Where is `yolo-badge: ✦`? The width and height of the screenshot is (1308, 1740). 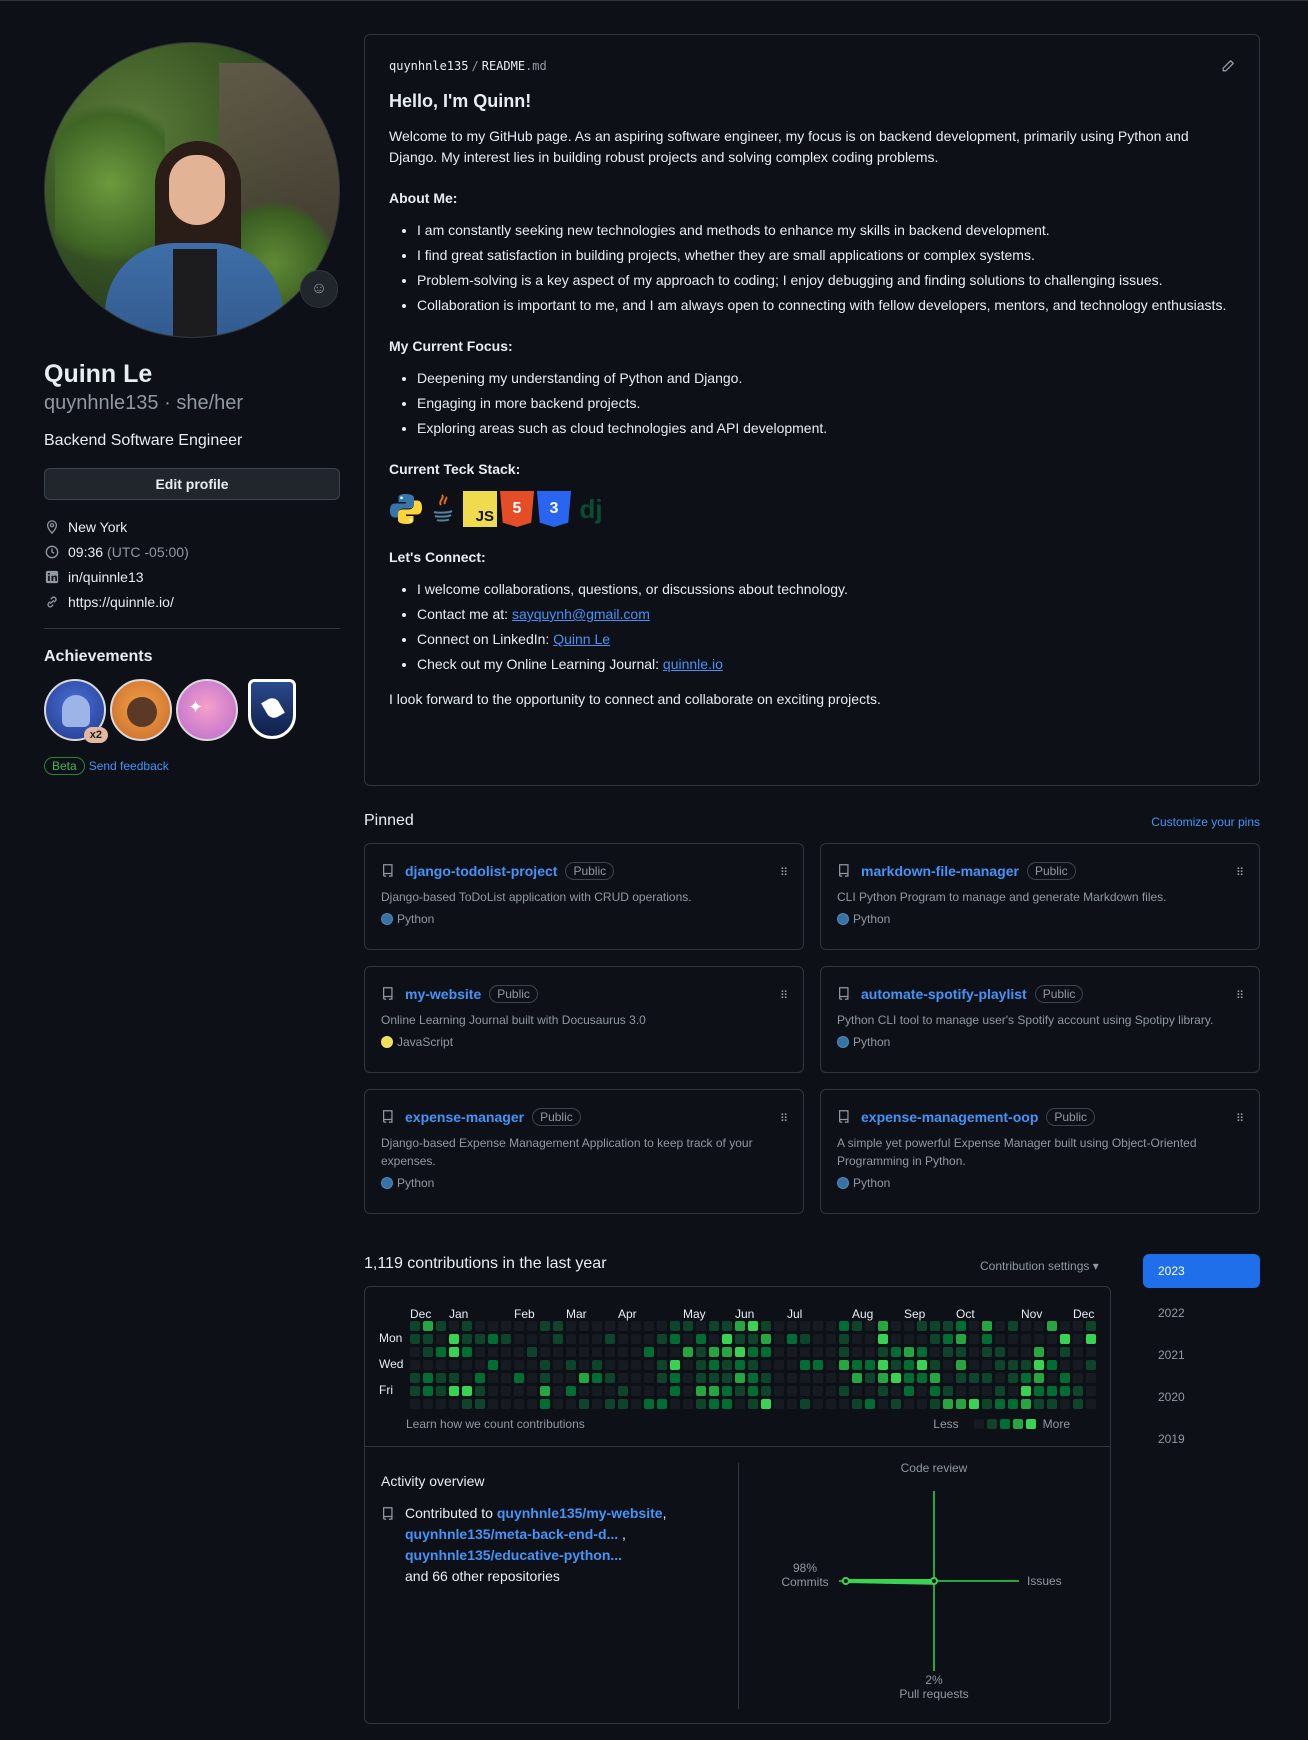 yolo-badge: ✦ is located at coordinates (207, 710).